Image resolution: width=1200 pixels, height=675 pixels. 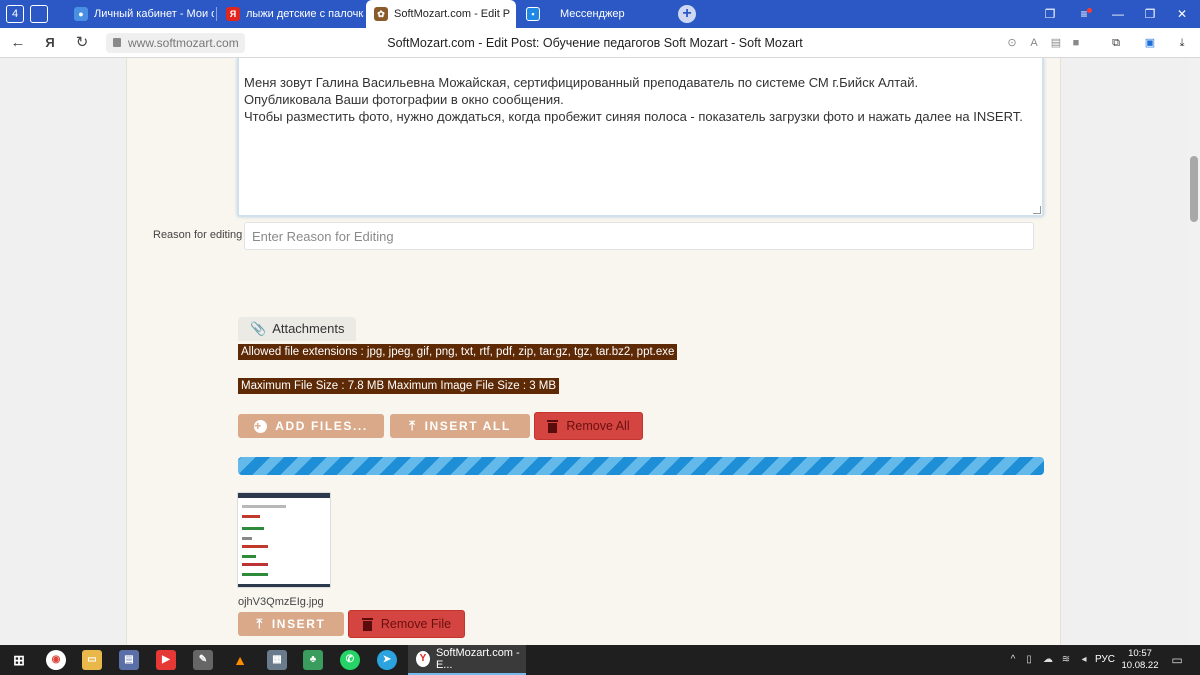 What do you see at coordinates (1118, 14) in the screenshot?
I see `minimize-icon: —` at bounding box center [1118, 14].